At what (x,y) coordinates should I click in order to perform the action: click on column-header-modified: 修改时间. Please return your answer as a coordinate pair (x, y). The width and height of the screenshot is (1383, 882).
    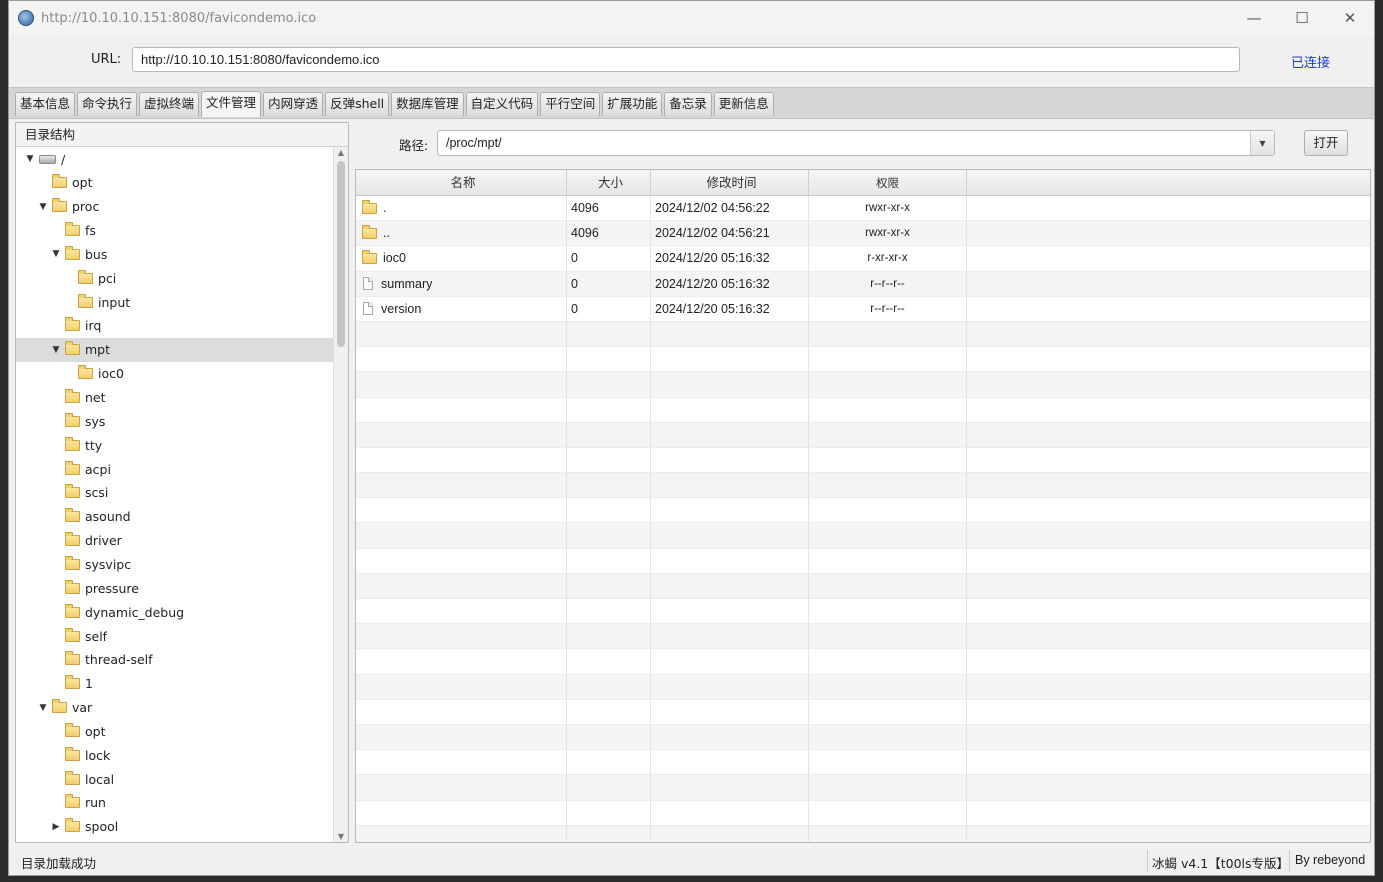
    Looking at the image, I should click on (730, 183).